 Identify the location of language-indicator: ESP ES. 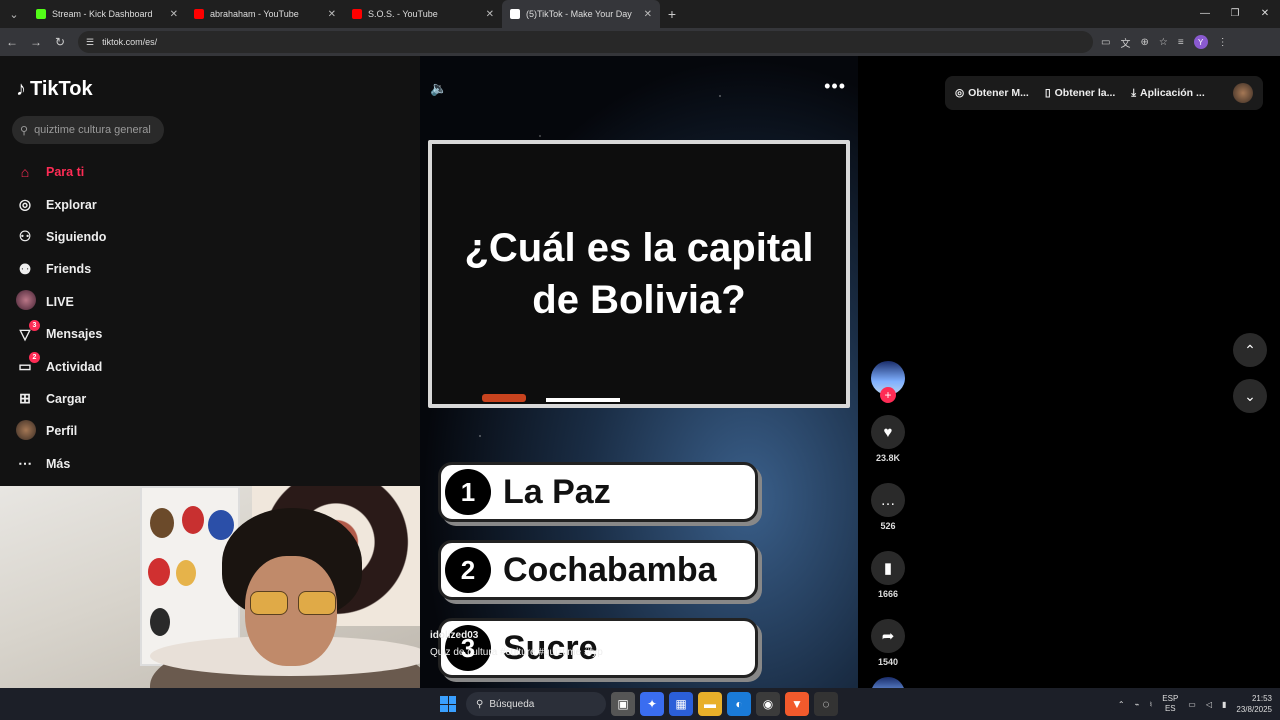
(1170, 704).